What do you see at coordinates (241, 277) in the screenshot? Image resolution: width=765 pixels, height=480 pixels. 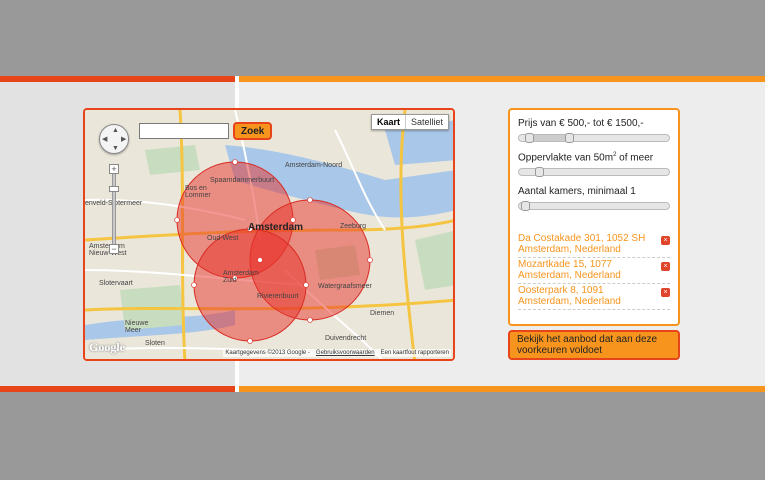 I see `map-label-amsterdam-zuid: Amsterdam Zuid` at bounding box center [241, 277].